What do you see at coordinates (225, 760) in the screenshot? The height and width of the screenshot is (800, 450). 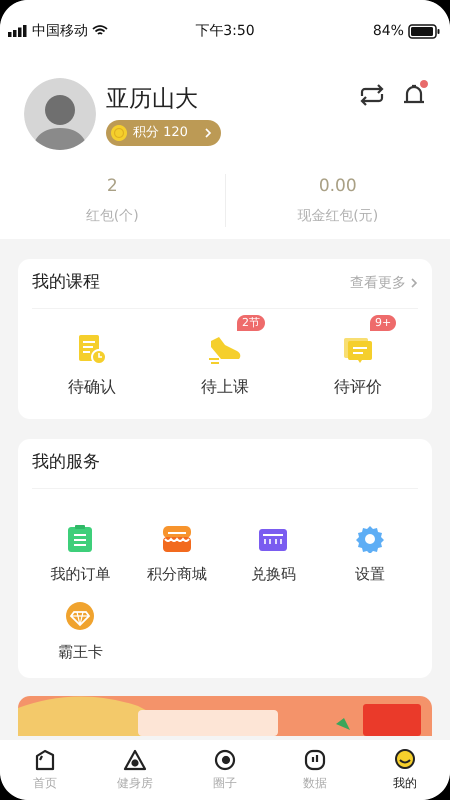 I see `eye-icon` at bounding box center [225, 760].